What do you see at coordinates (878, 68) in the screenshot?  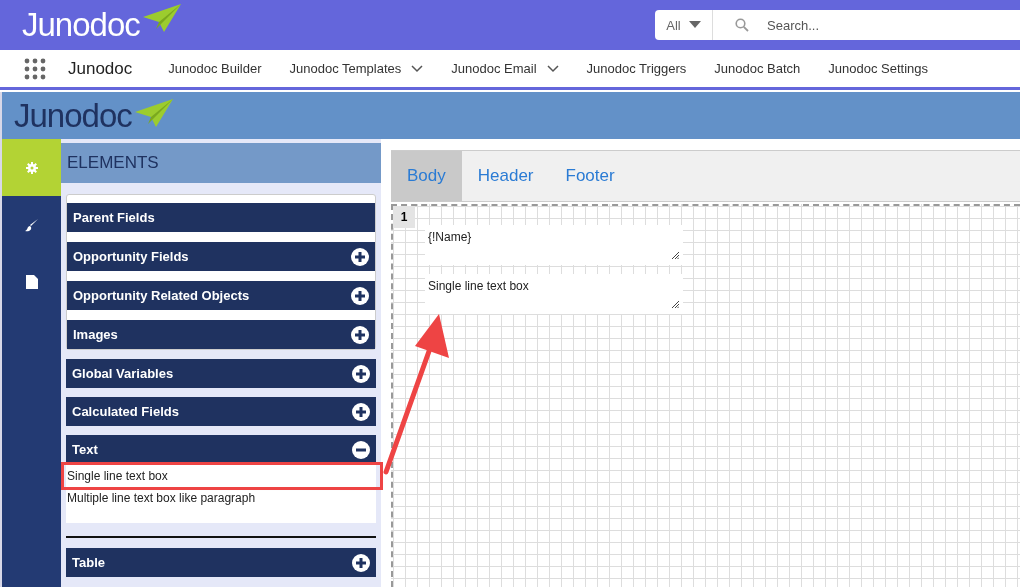 I see `nav-link: Junodoc Settings` at bounding box center [878, 68].